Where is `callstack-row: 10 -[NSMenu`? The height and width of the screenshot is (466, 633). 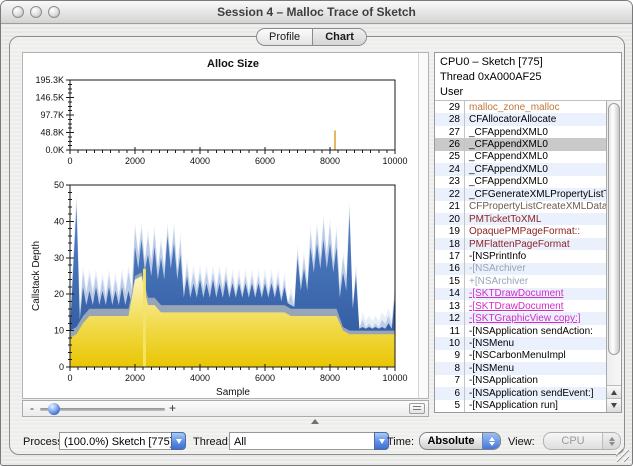 callstack-row: 10 -[NSMenu is located at coordinates (528, 343).